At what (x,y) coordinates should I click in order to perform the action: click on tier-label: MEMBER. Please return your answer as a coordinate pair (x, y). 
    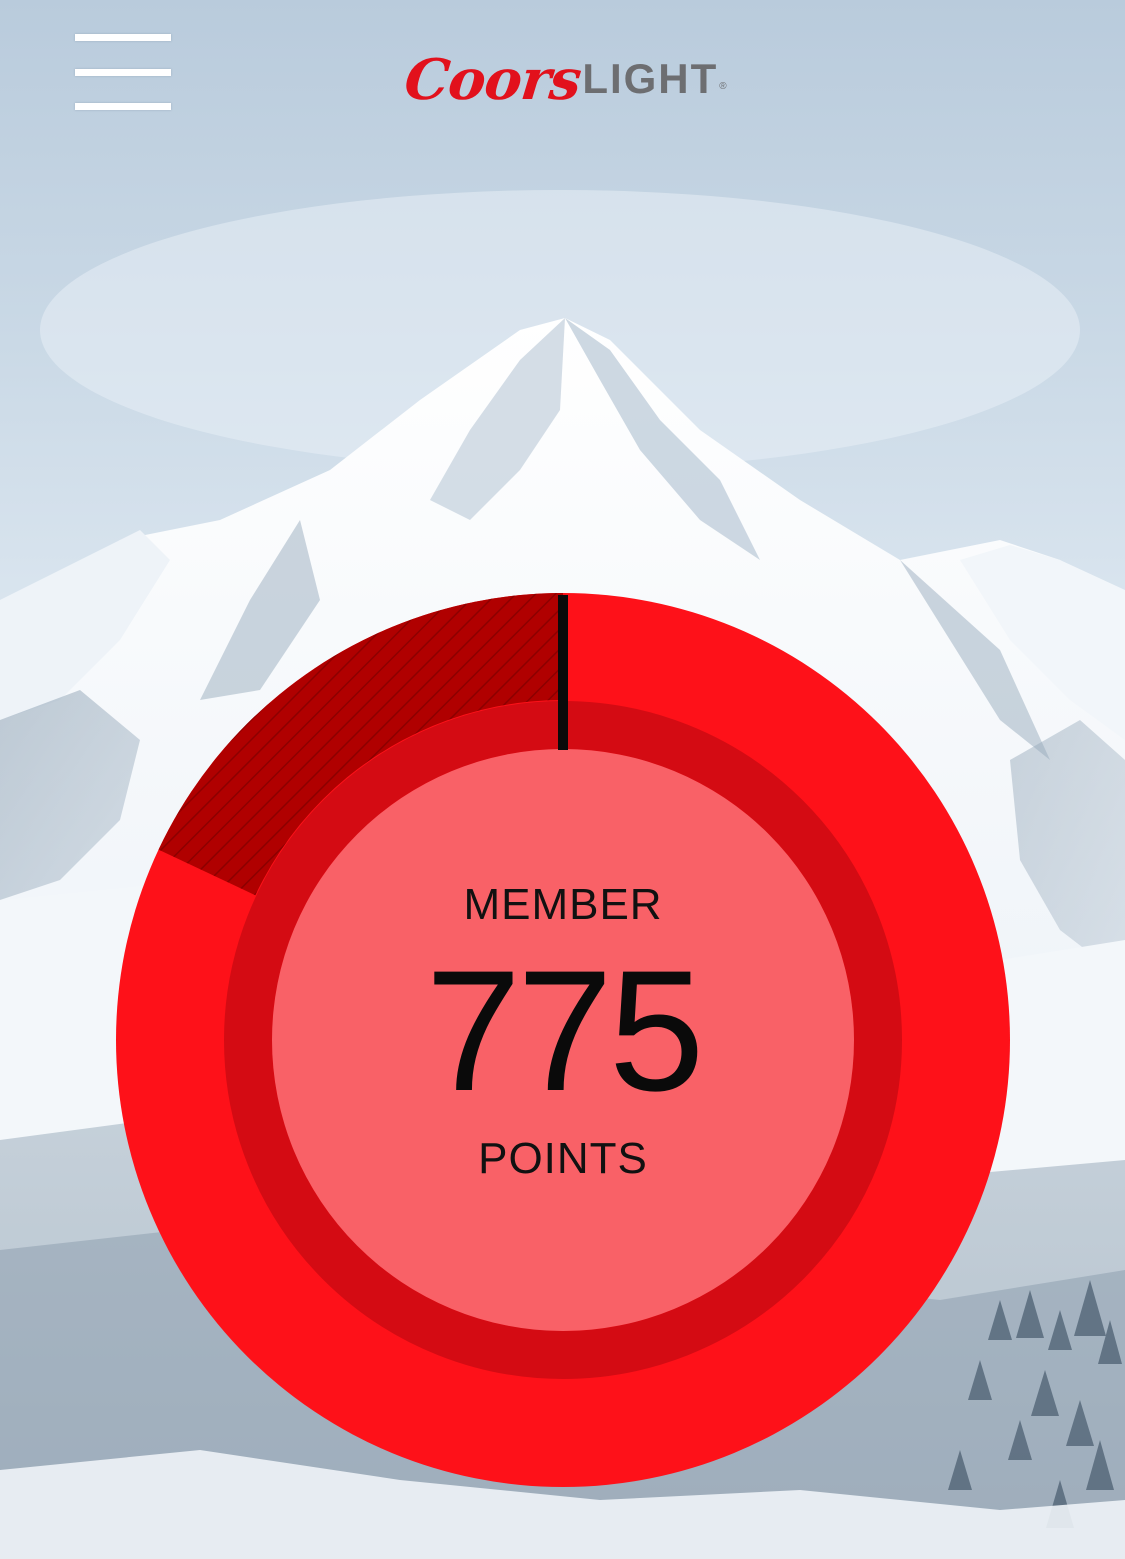
    Looking at the image, I should click on (563, 904).